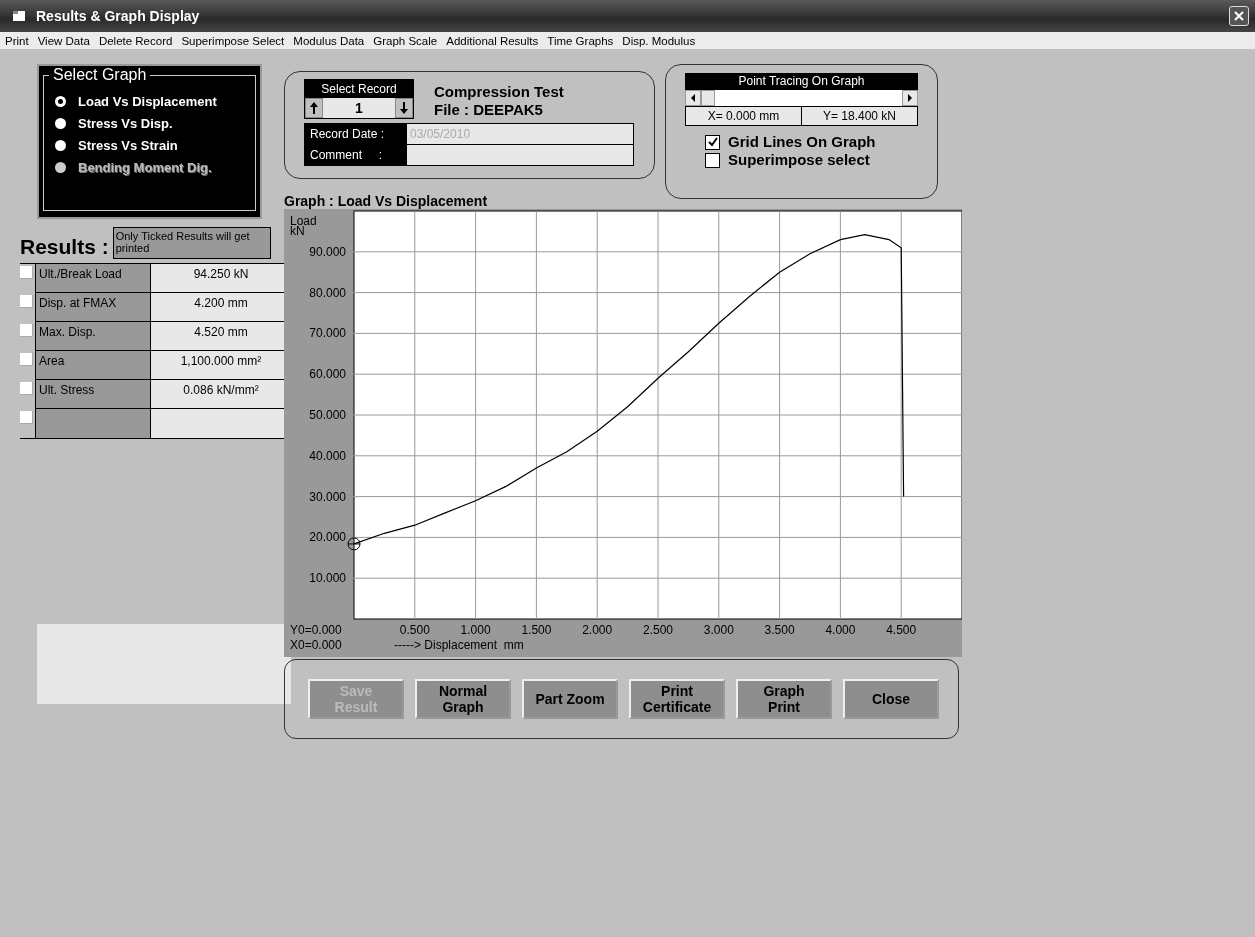  What do you see at coordinates (475, 630) in the screenshot?
I see `x-tick-label: 1.000` at bounding box center [475, 630].